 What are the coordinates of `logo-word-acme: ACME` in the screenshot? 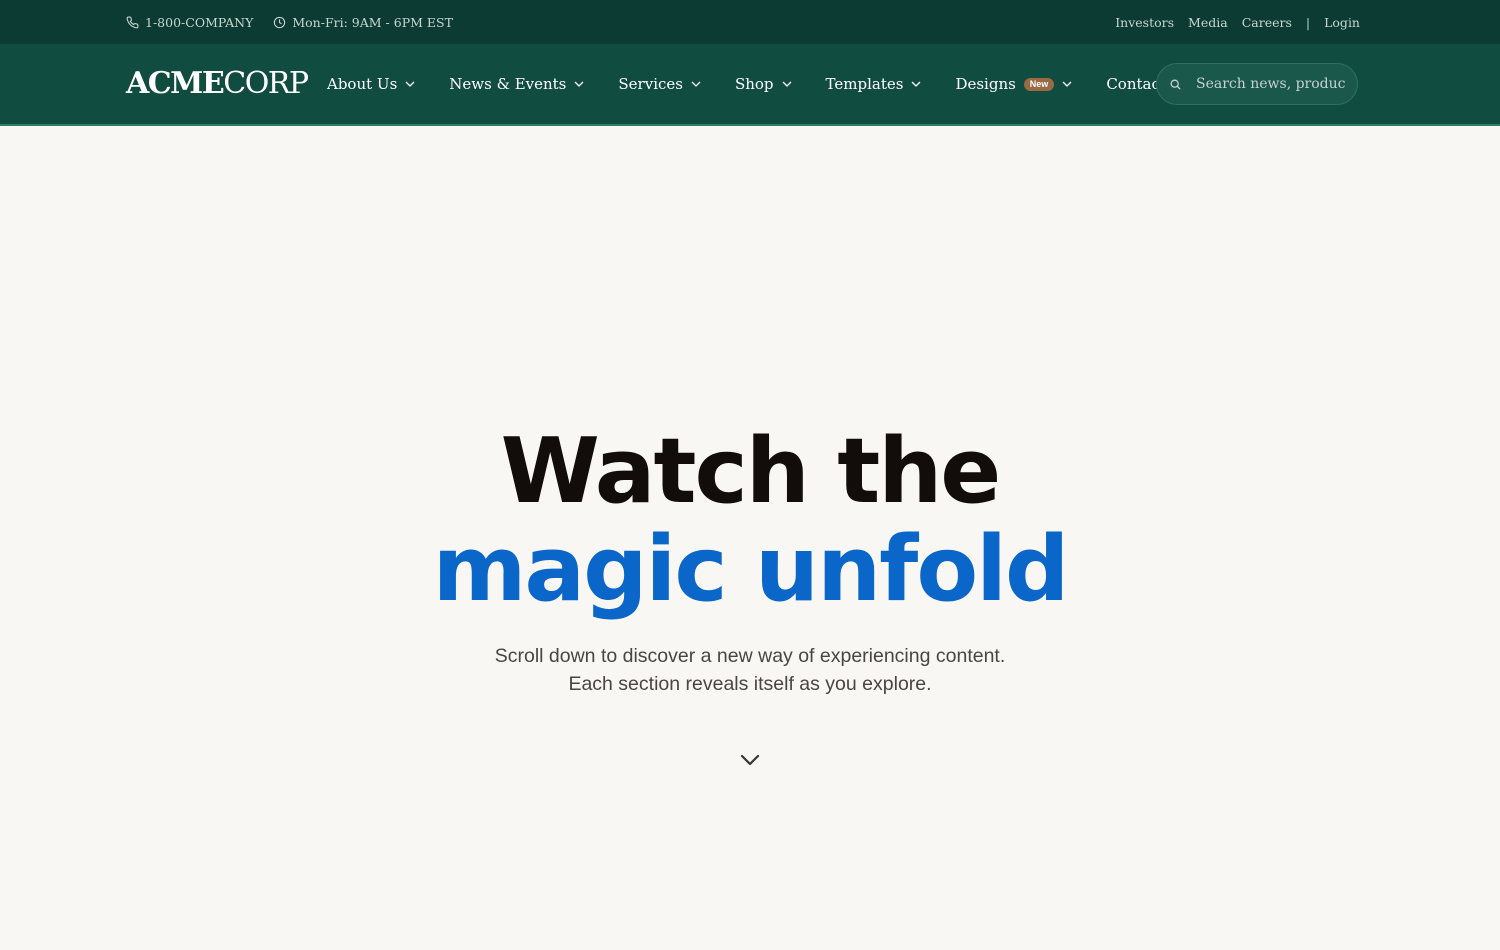 It's located at (175, 83).